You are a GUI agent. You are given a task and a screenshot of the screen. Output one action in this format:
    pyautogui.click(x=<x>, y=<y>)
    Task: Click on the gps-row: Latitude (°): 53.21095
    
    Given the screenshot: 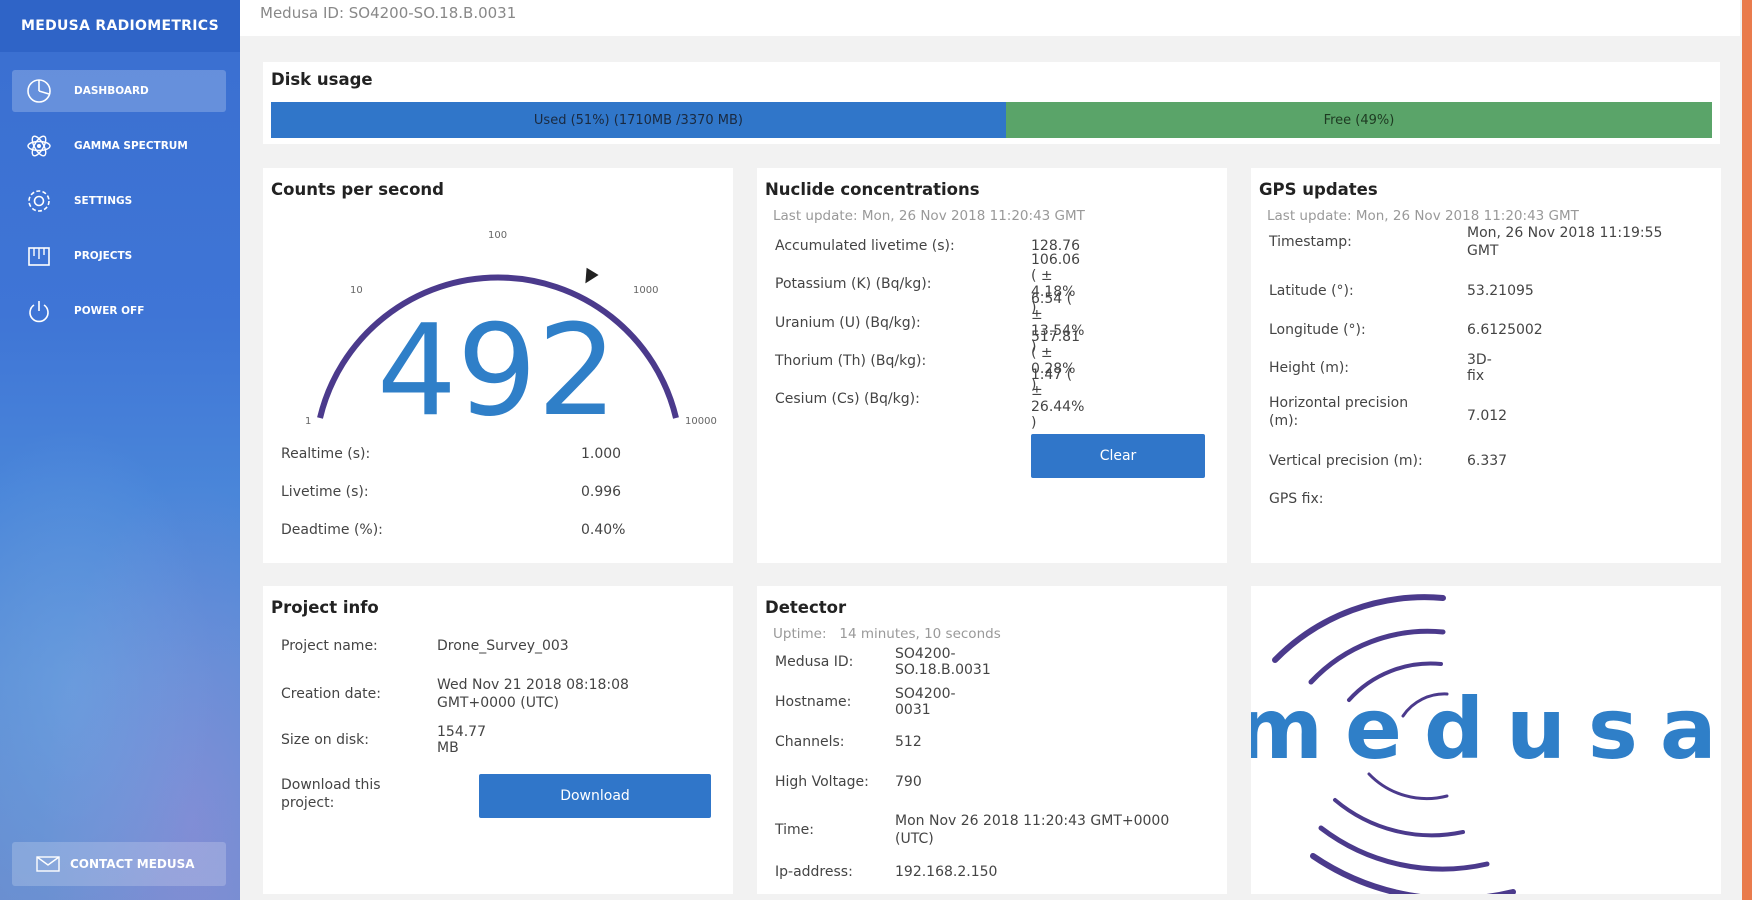 What is the action you would take?
    pyautogui.click(x=1401, y=291)
    